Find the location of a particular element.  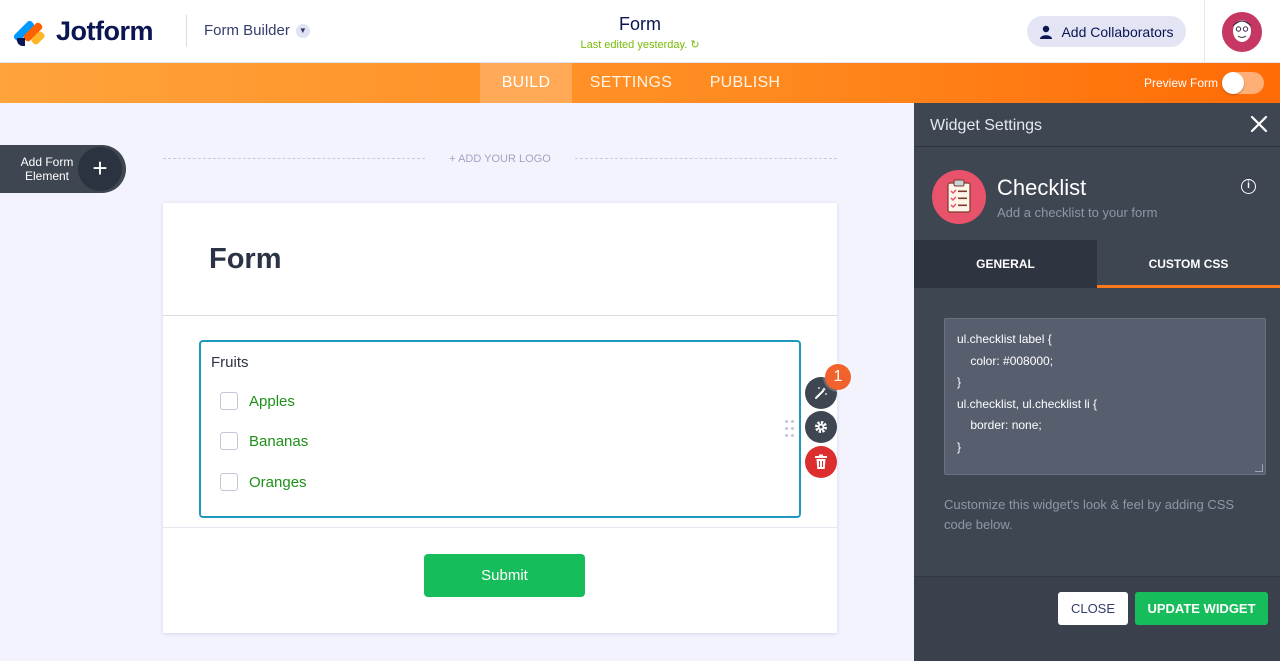

info-icon: i is located at coordinates (1248, 186).